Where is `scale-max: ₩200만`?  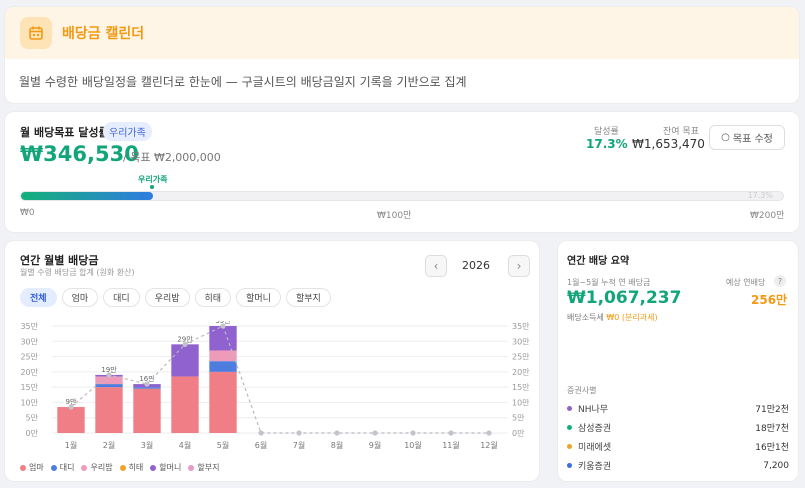
scale-max: ₩200만 is located at coordinates (767, 216).